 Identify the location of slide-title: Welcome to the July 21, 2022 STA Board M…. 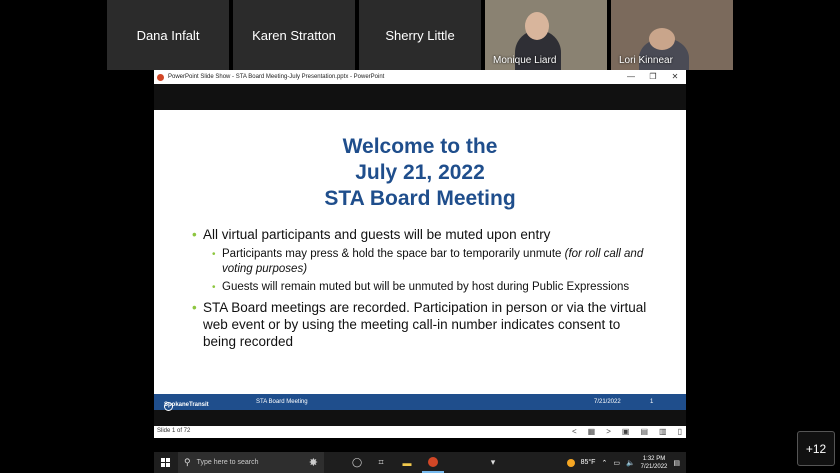
(420, 173).